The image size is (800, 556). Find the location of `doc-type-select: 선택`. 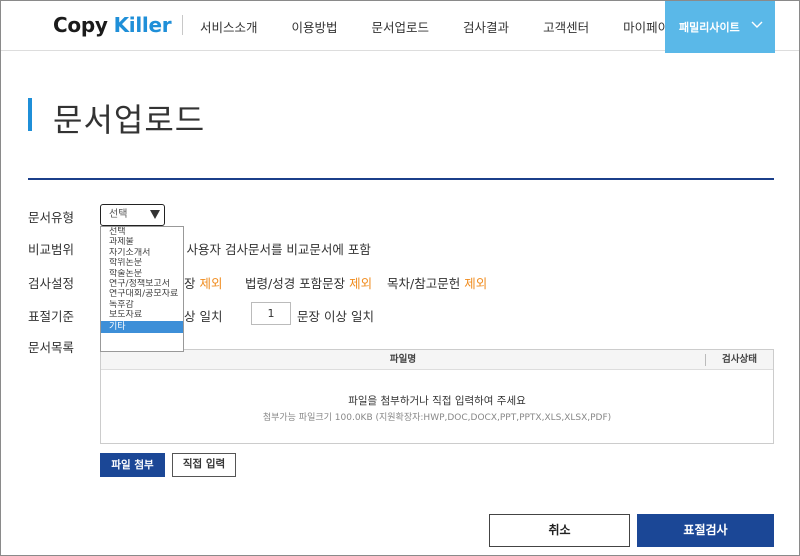

doc-type-select: 선택 is located at coordinates (132, 215).